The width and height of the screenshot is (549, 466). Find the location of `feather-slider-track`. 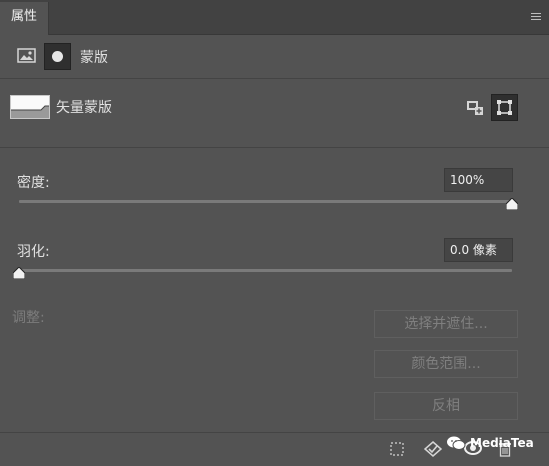

feather-slider-track is located at coordinates (265, 270).